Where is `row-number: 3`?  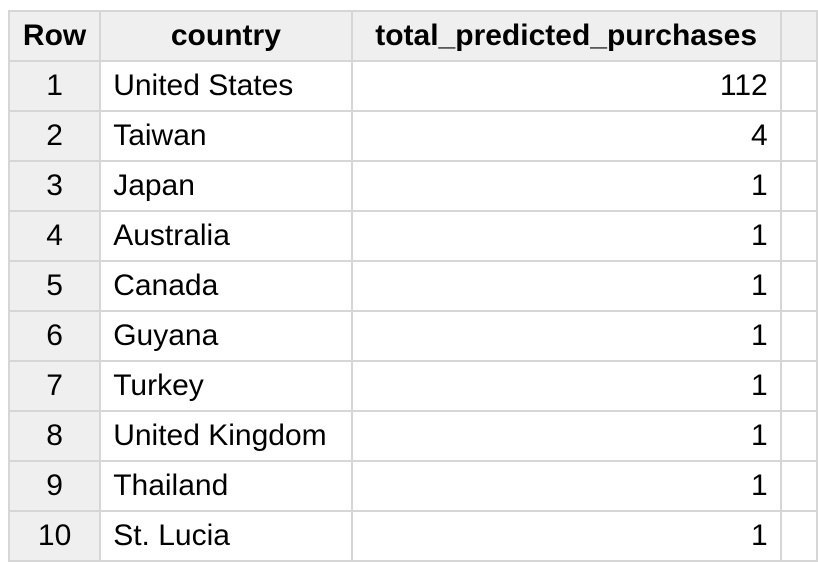 row-number: 3 is located at coordinates (54, 186).